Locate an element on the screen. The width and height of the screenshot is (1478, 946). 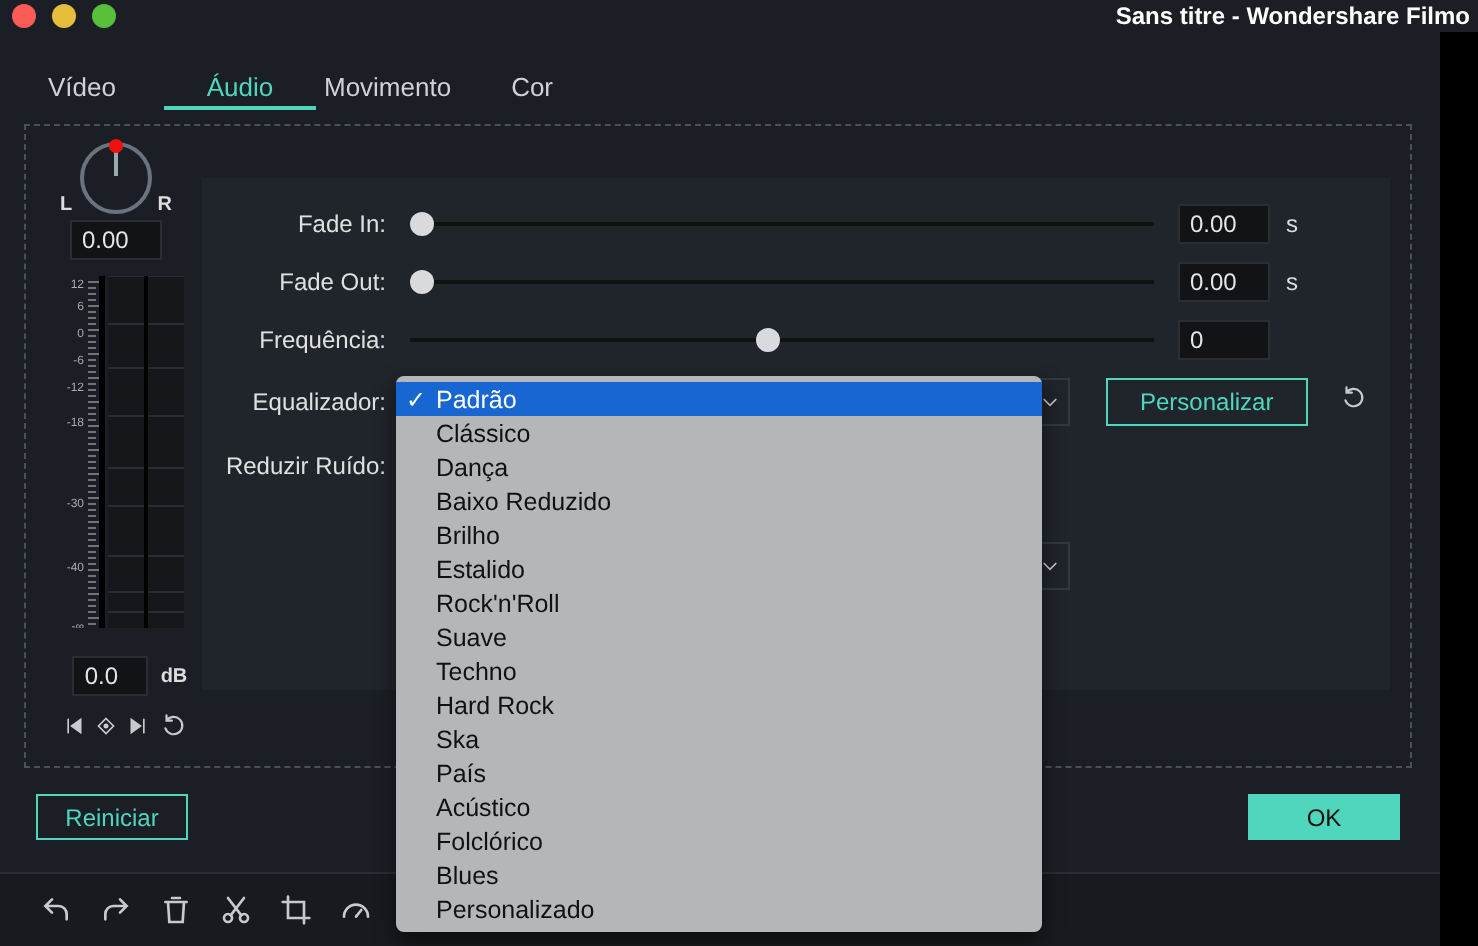
menu-item: Estalido is located at coordinates (719, 569).